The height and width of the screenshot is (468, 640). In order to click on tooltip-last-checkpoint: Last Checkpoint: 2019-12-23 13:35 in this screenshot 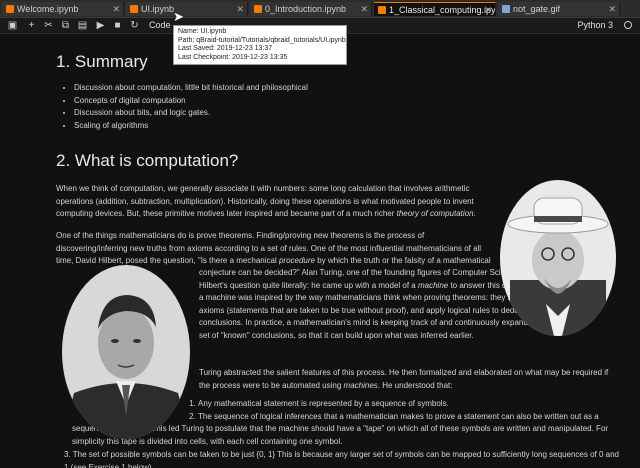, I will do `click(233, 57)`.